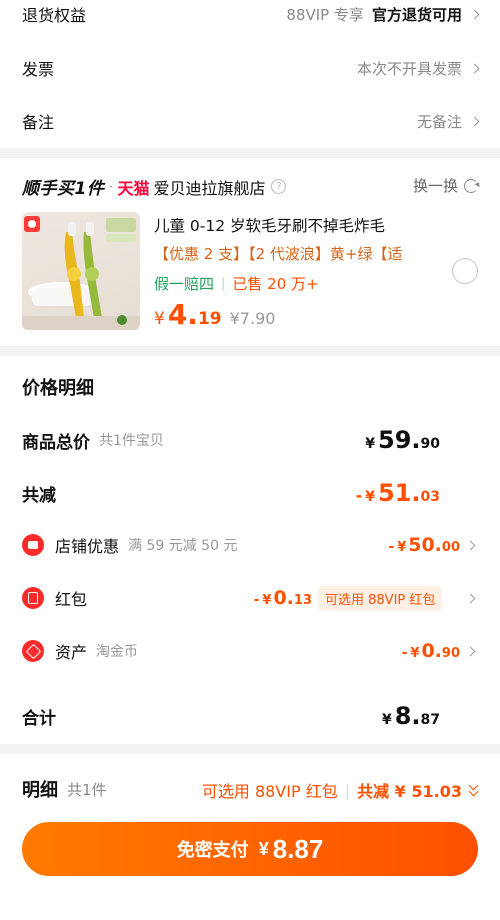  I want to click on refresh-icon, so click(471, 185).